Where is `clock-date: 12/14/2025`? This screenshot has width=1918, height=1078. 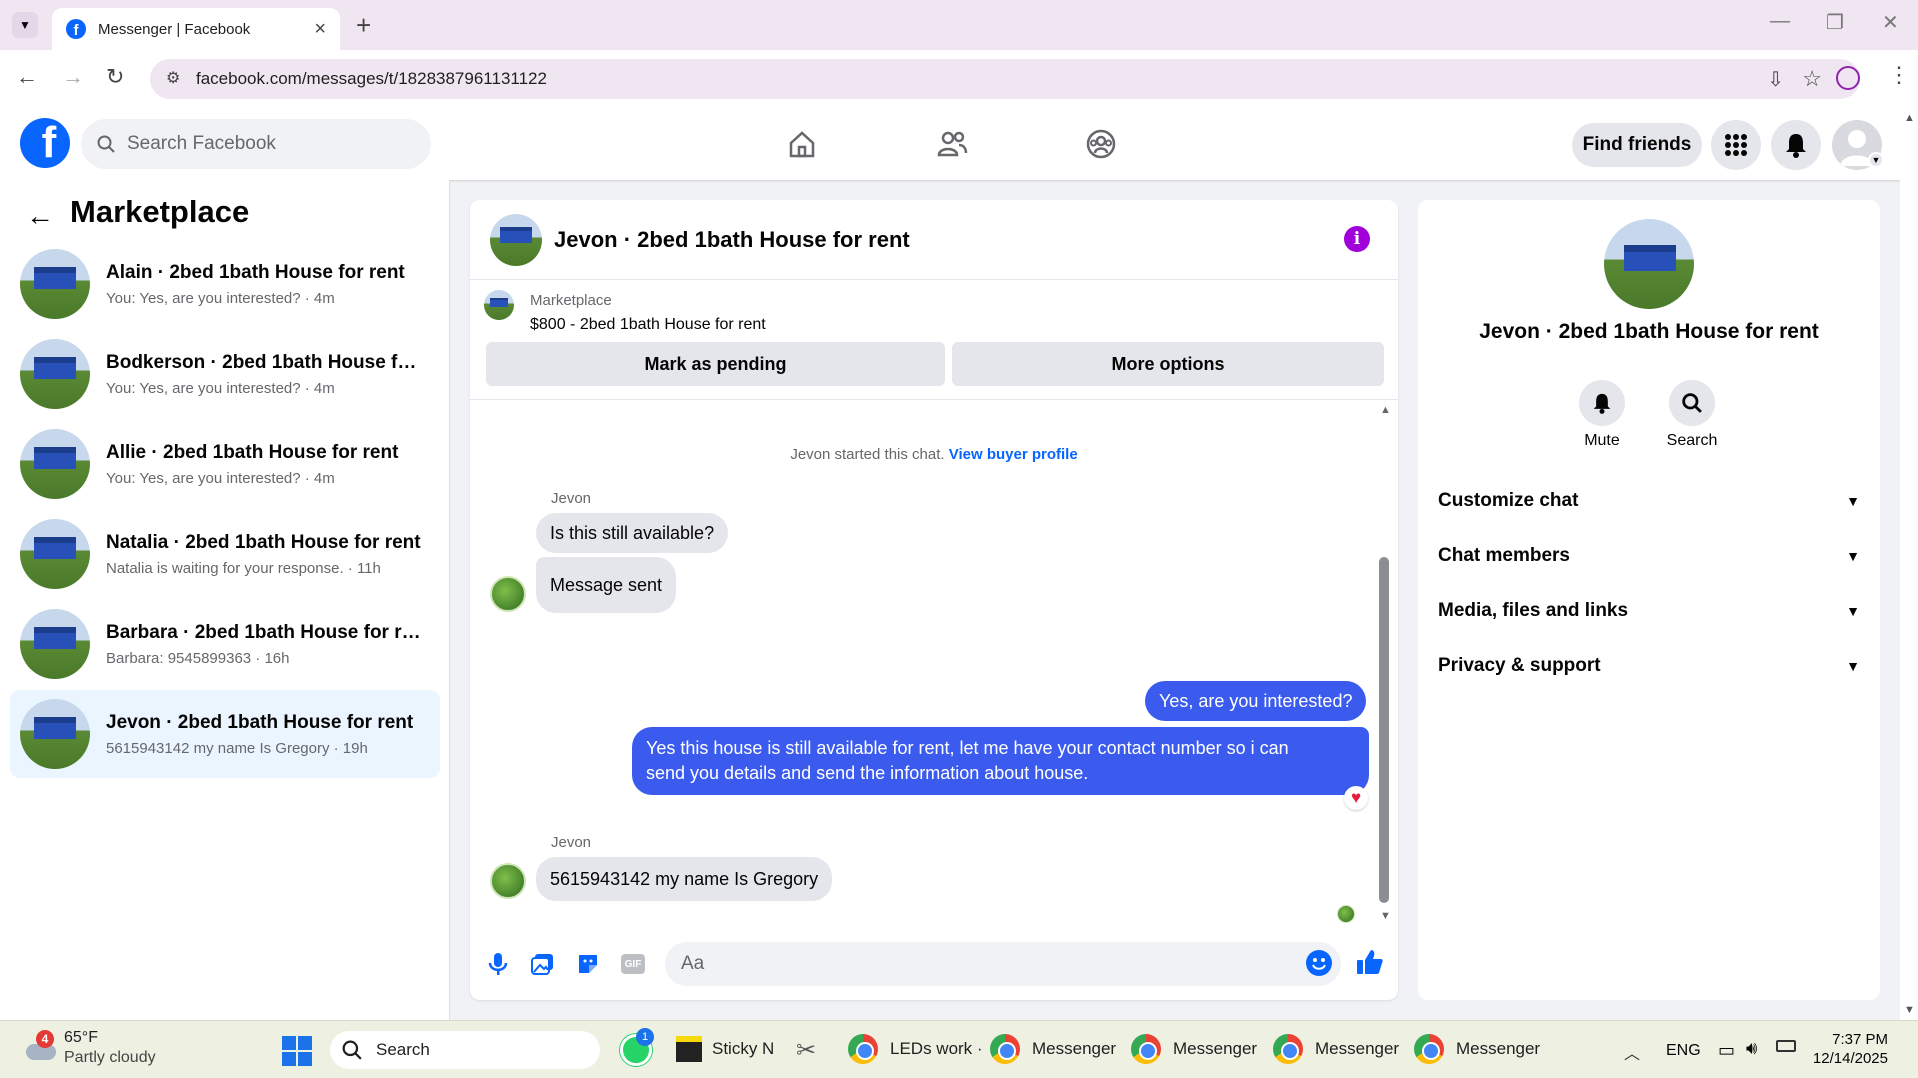 clock-date: 12/14/2025 is located at coordinates (1850, 1058).